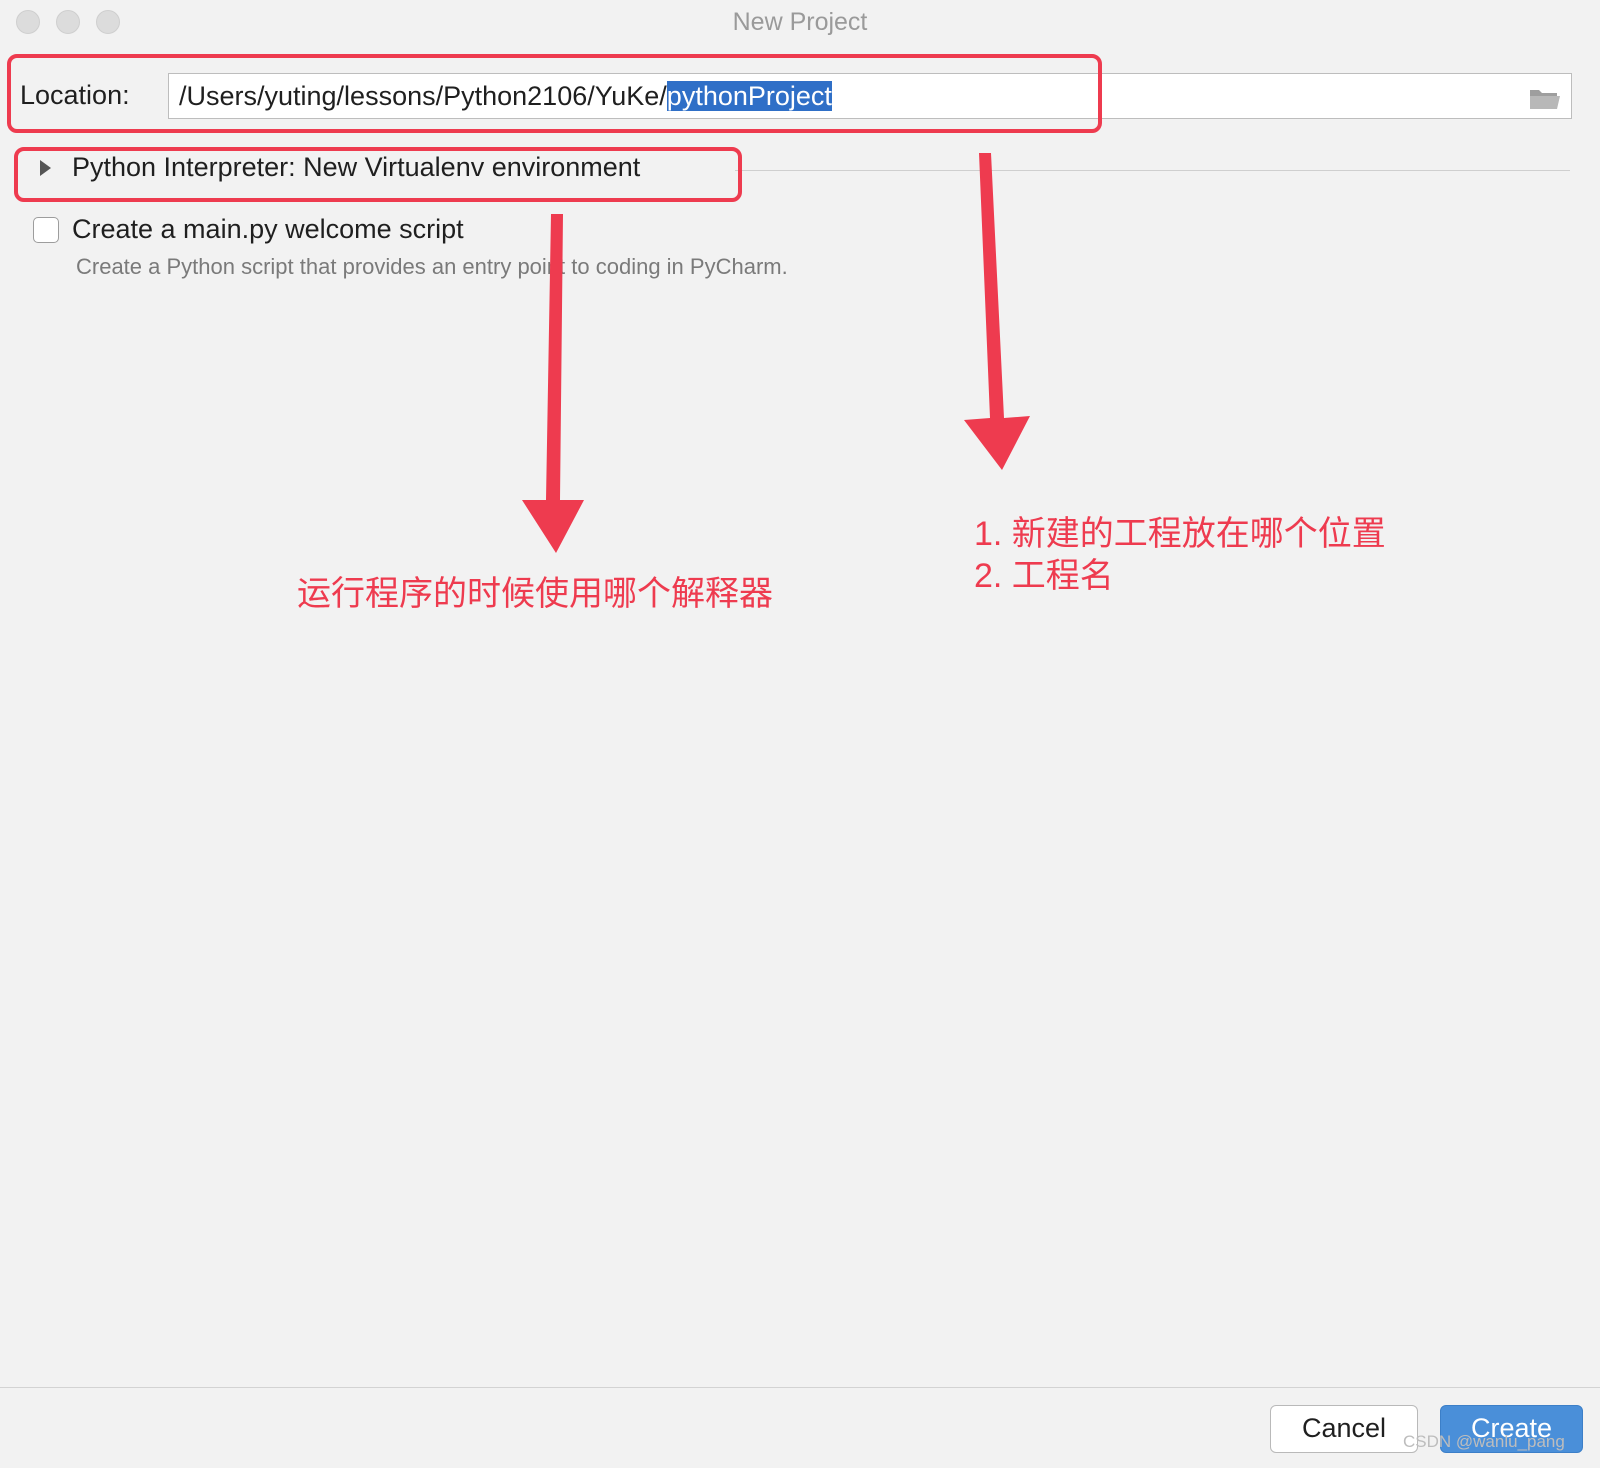  Describe the element at coordinates (1484, 1441) in the screenshot. I see `watermark: CSDN @wanlu_pang` at that location.